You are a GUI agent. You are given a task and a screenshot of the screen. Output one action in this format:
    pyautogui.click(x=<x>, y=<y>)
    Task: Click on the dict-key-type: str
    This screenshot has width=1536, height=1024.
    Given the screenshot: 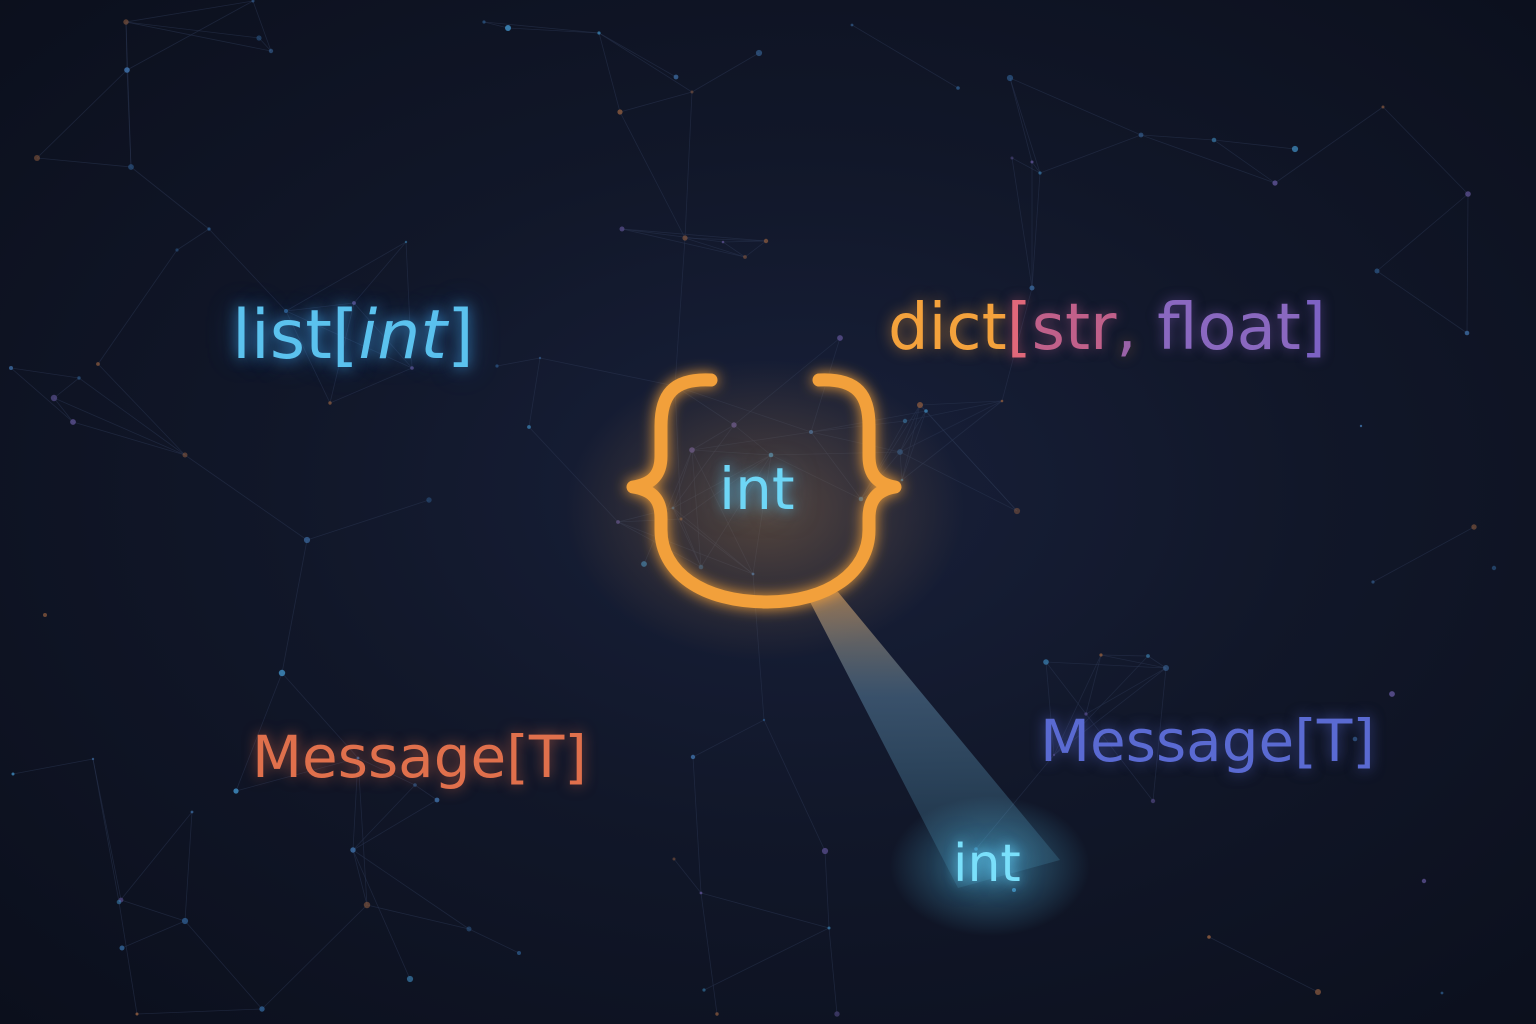 What is the action you would take?
    pyautogui.click(x=1074, y=328)
    